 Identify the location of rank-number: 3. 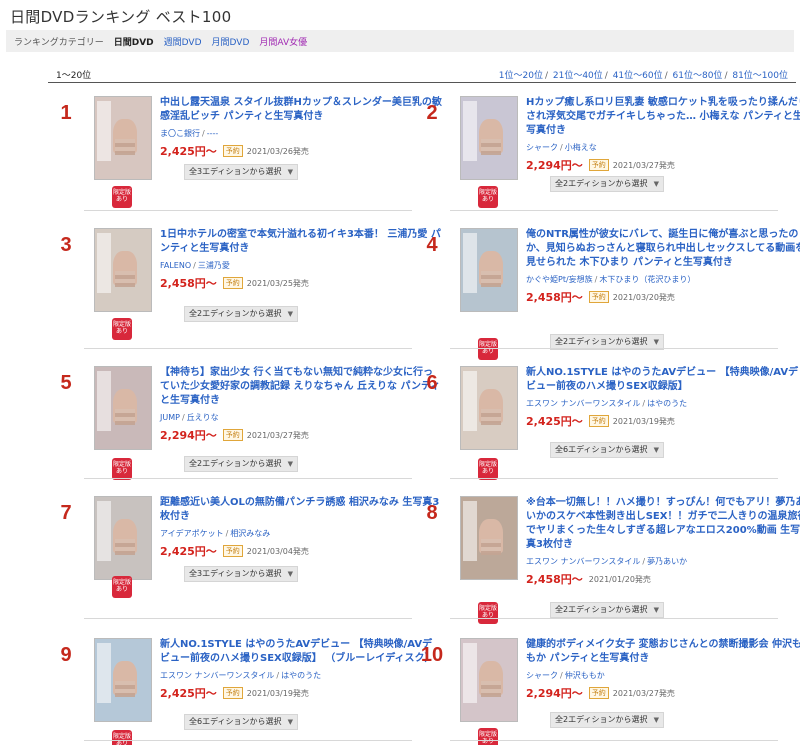
(66, 245).